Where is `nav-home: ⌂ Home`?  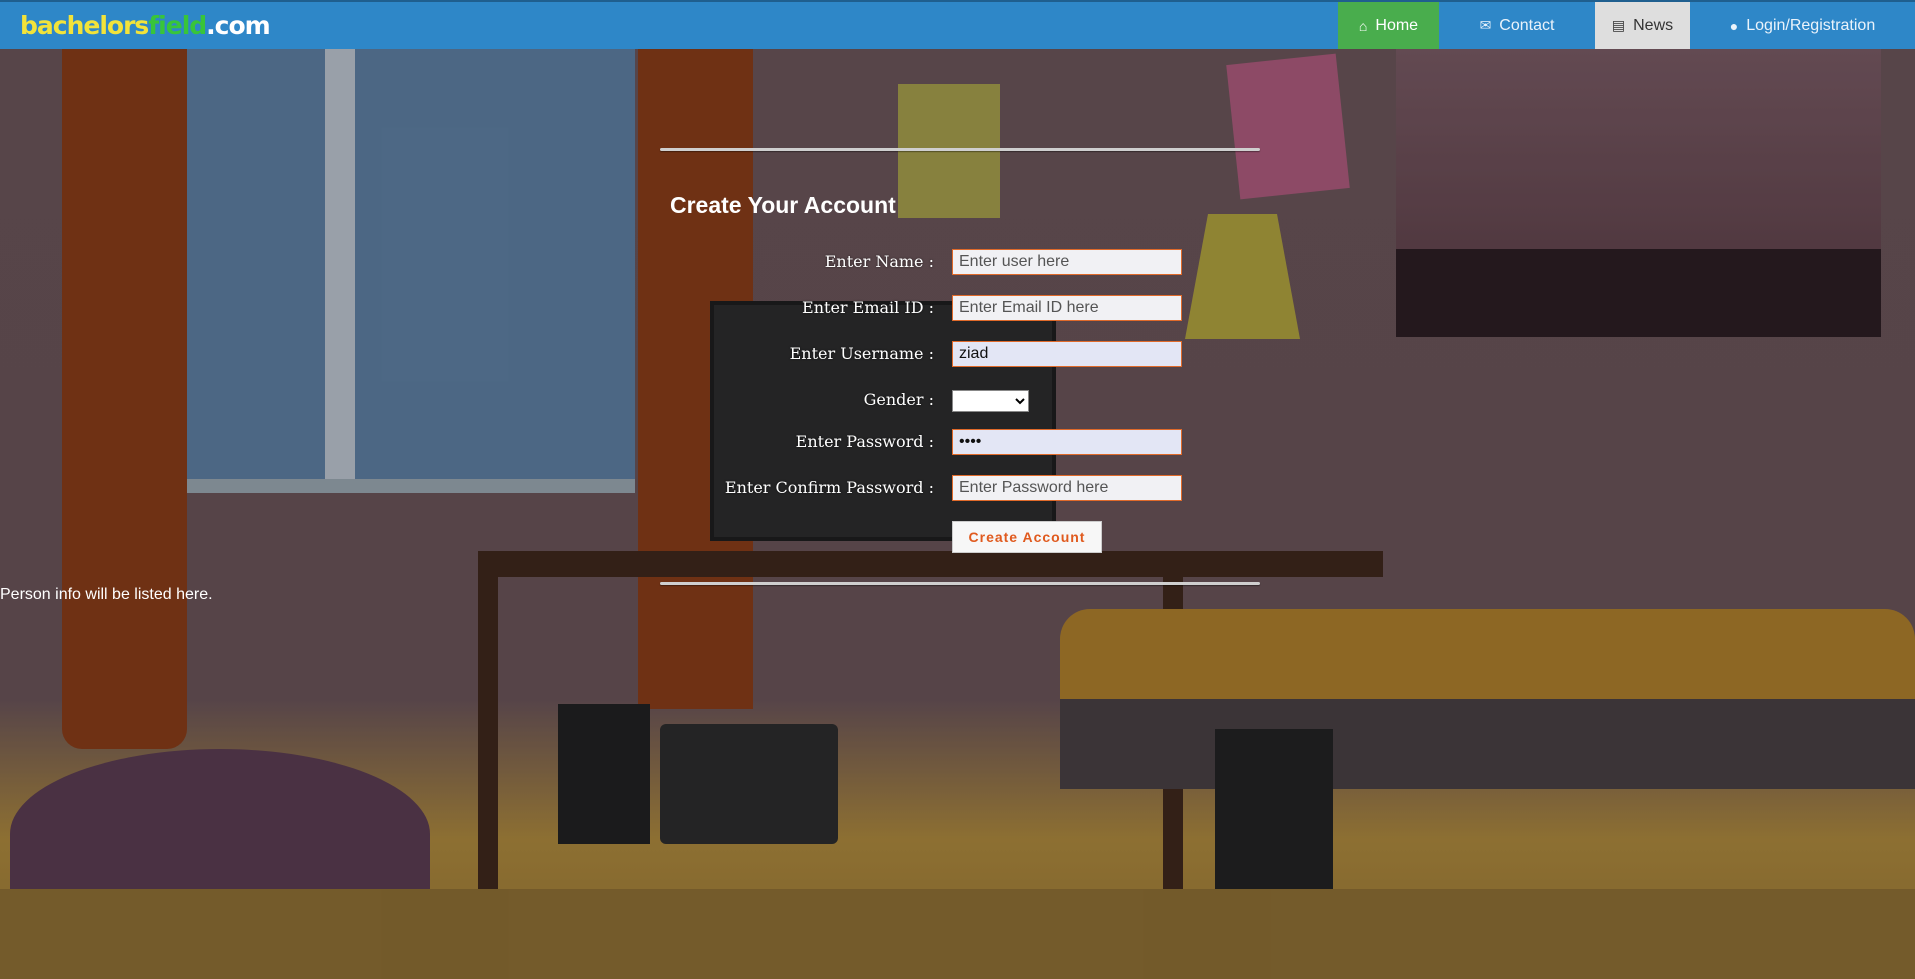 nav-home: ⌂ Home is located at coordinates (1388, 25).